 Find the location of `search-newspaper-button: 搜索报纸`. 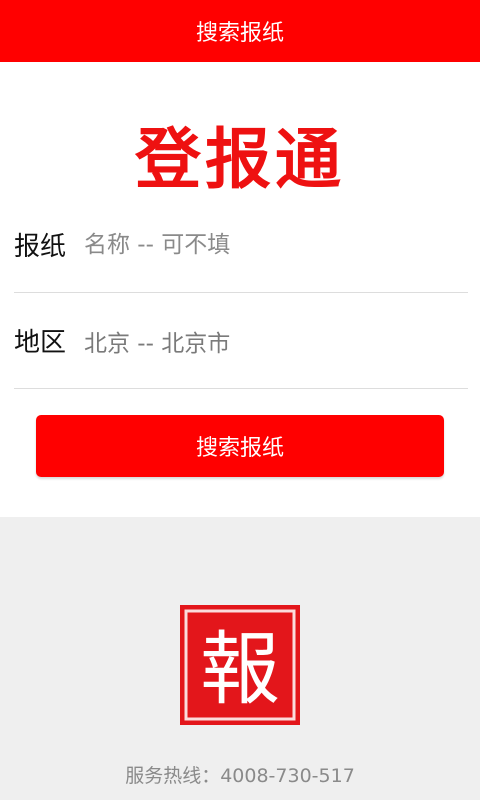

search-newspaper-button: 搜索报纸 is located at coordinates (240, 446).